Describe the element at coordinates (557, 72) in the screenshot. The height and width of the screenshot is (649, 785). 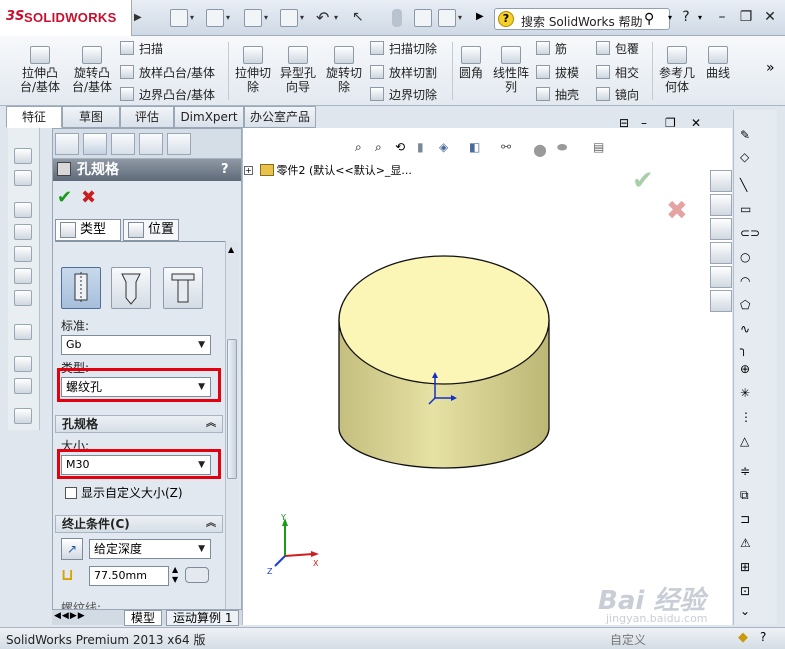
I see `draft-button: 拔模` at that location.